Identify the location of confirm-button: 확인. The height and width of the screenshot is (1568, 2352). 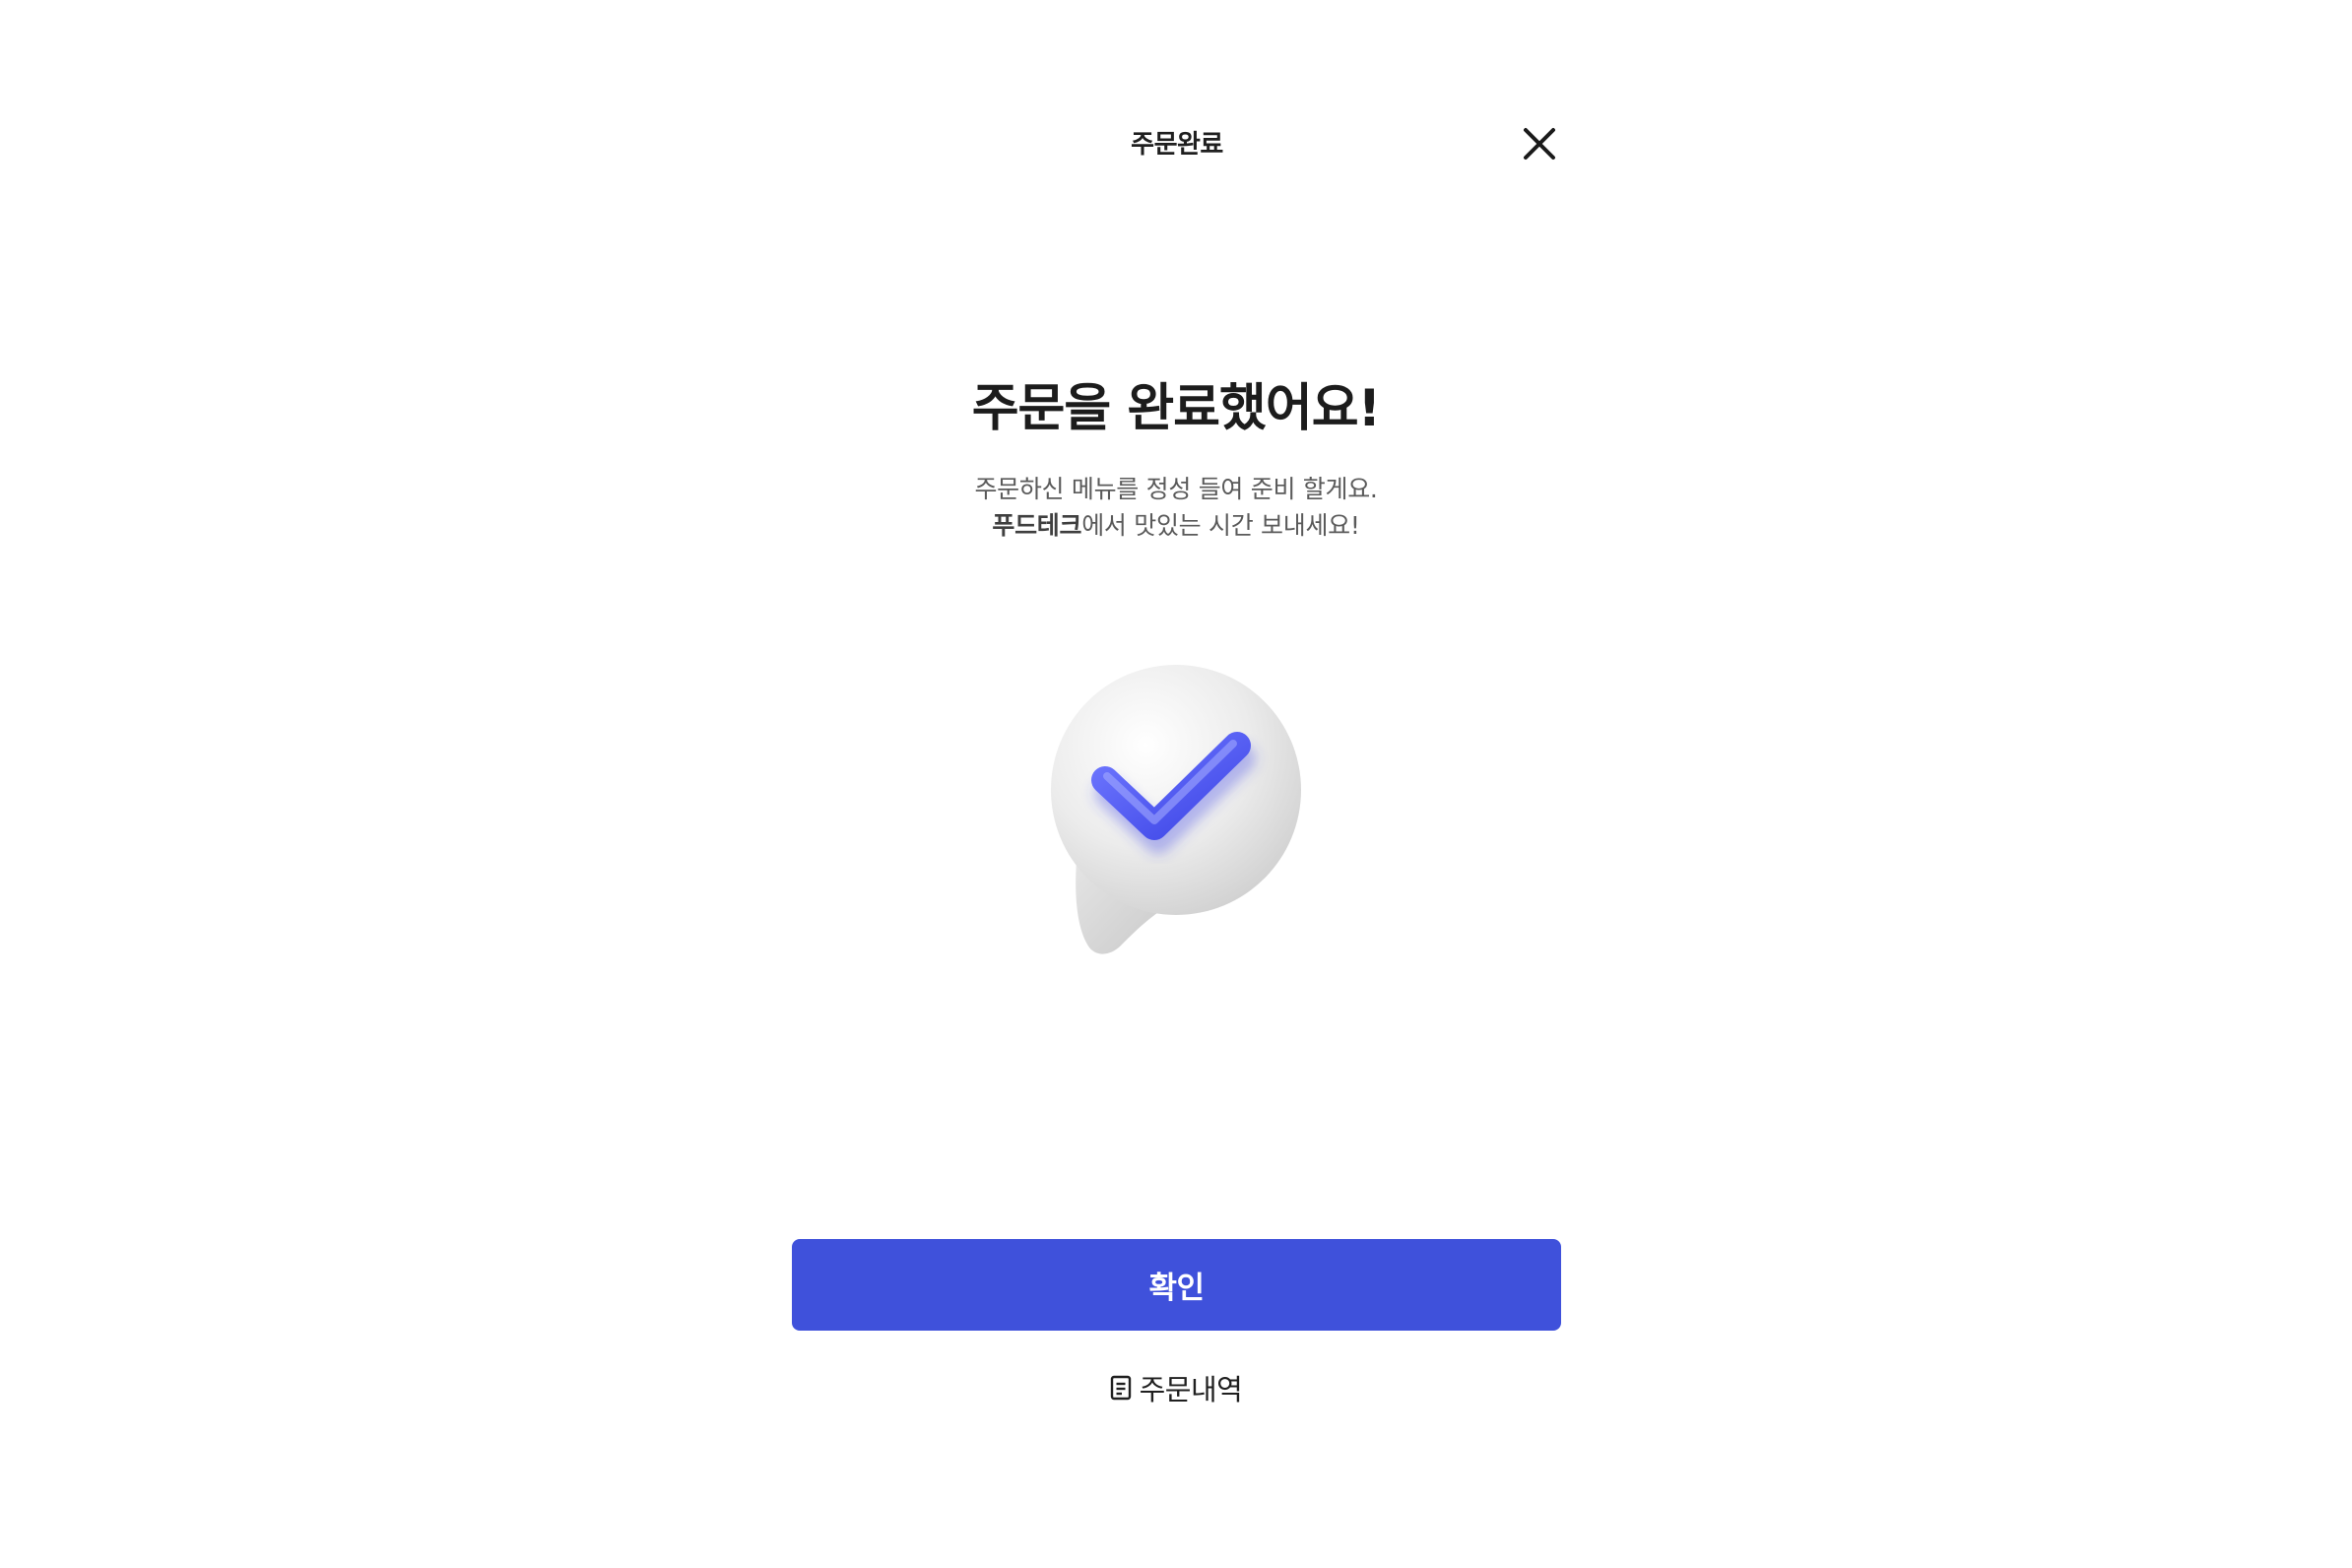
(1177, 1285).